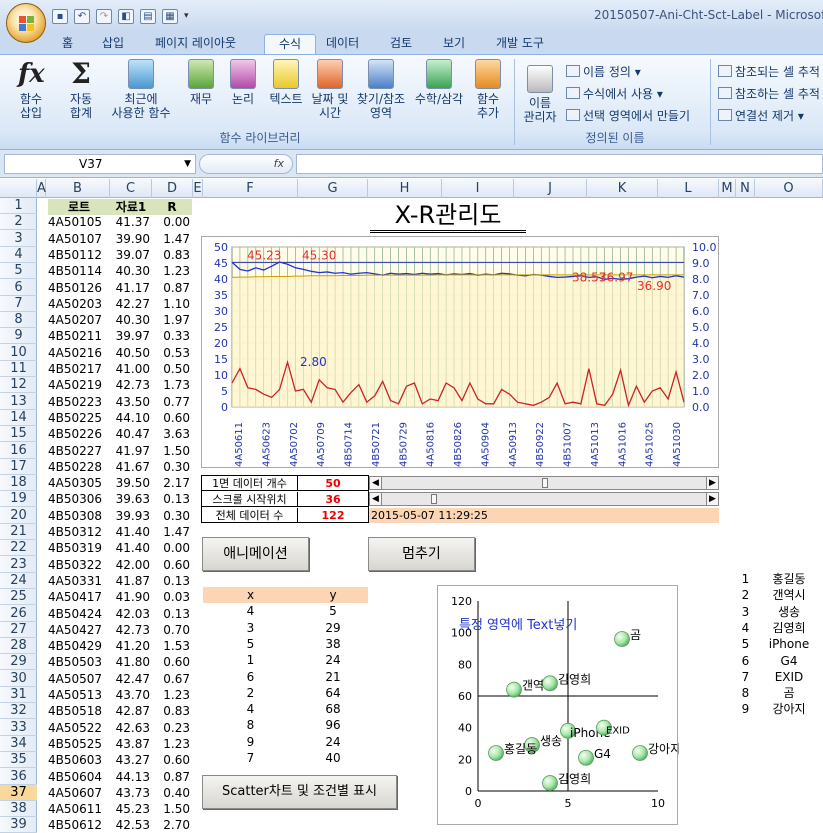 Image resolution: width=823 pixels, height=833 pixels. Describe the element at coordinates (18, 565) in the screenshot. I see `row-header-23: 23` at that location.